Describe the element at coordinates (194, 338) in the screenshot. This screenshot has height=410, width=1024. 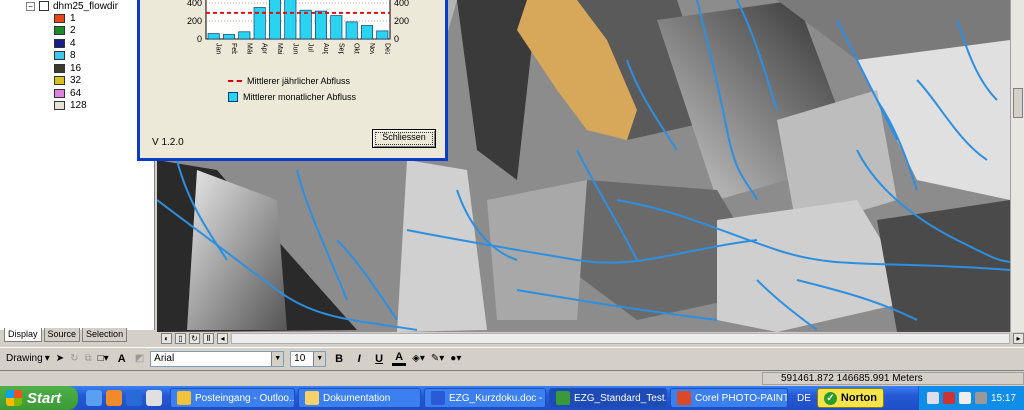
I see `refresh-icon: ↻` at that location.